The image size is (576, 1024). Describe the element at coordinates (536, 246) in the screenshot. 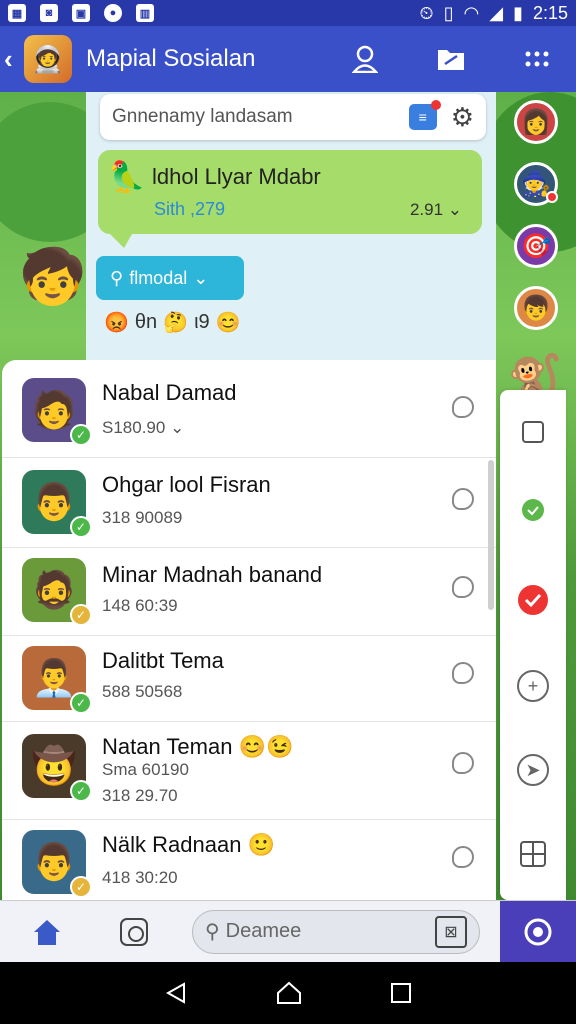

I see `rail-avatar: 🎯` at that location.